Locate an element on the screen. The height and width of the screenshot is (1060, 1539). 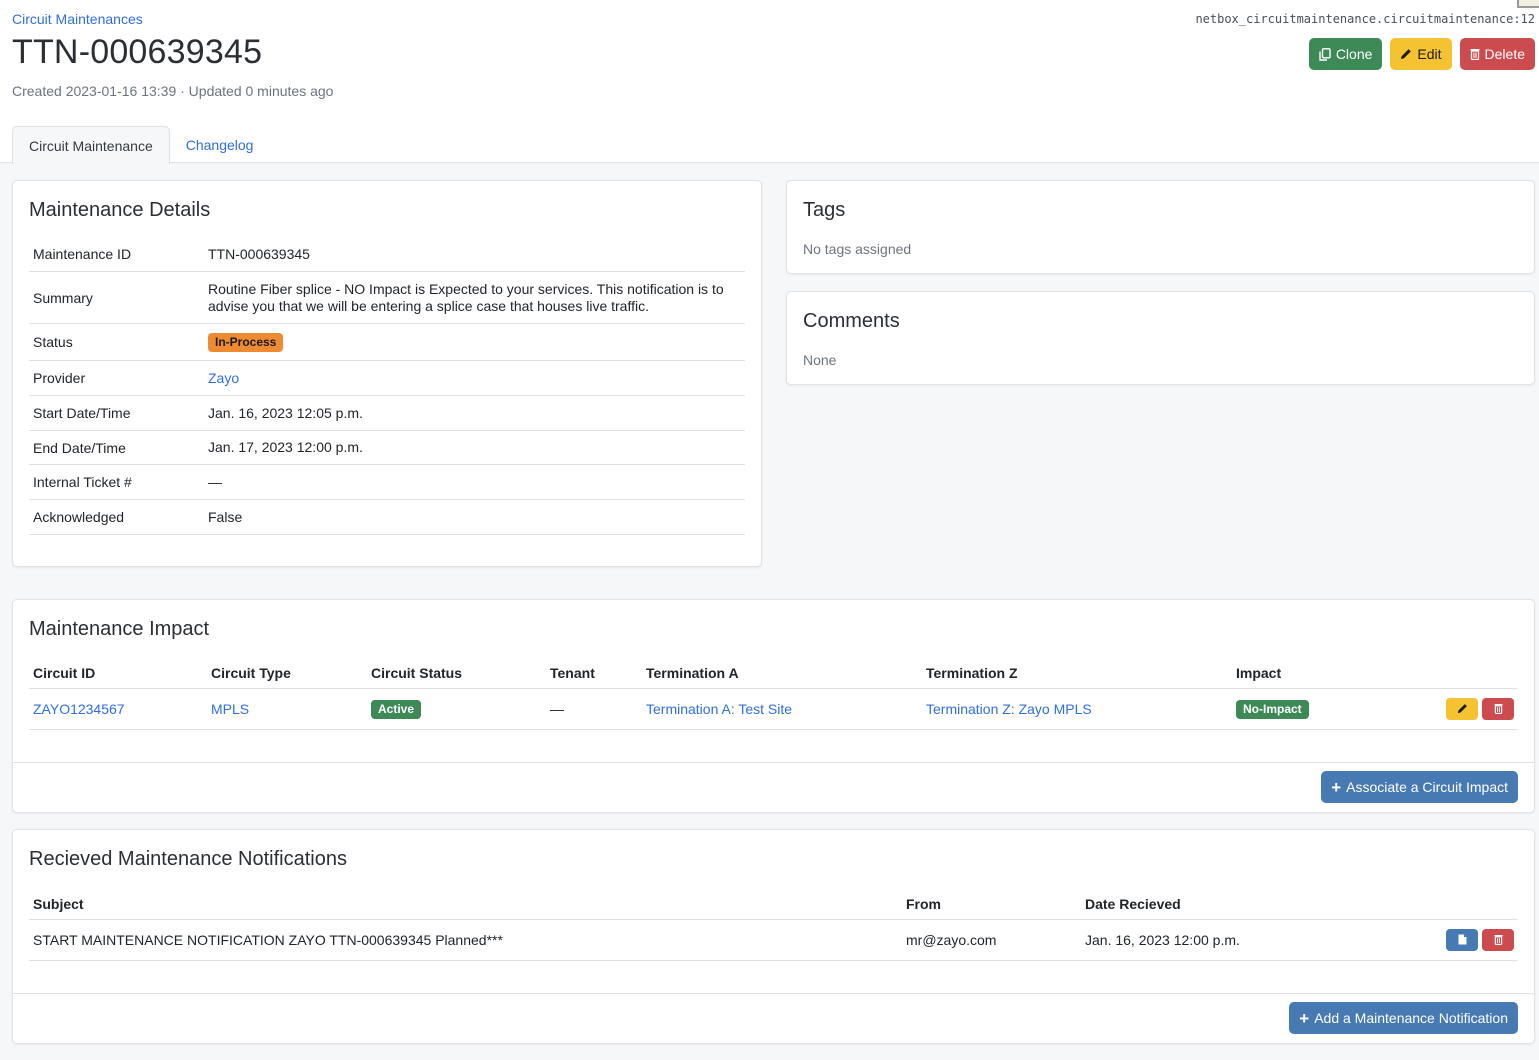
circuit-id-link: ZAYO1234567 is located at coordinates (79, 709).